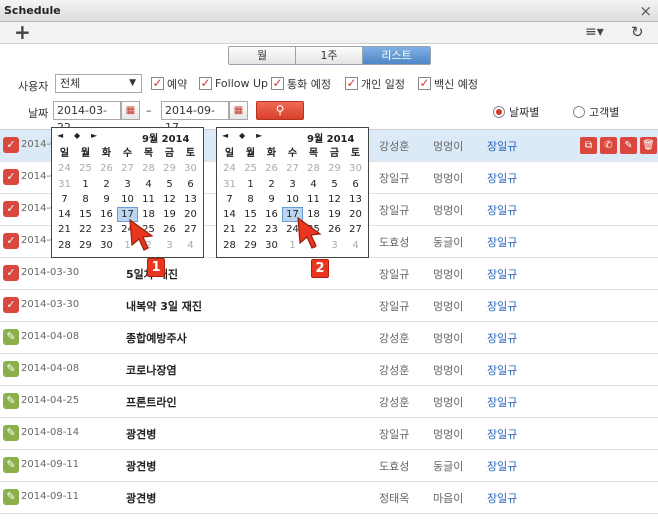 This screenshot has height=520, width=658. Describe the element at coordinates (334, 245) in the screenshot. I see `calendar-day: 3` at that location.